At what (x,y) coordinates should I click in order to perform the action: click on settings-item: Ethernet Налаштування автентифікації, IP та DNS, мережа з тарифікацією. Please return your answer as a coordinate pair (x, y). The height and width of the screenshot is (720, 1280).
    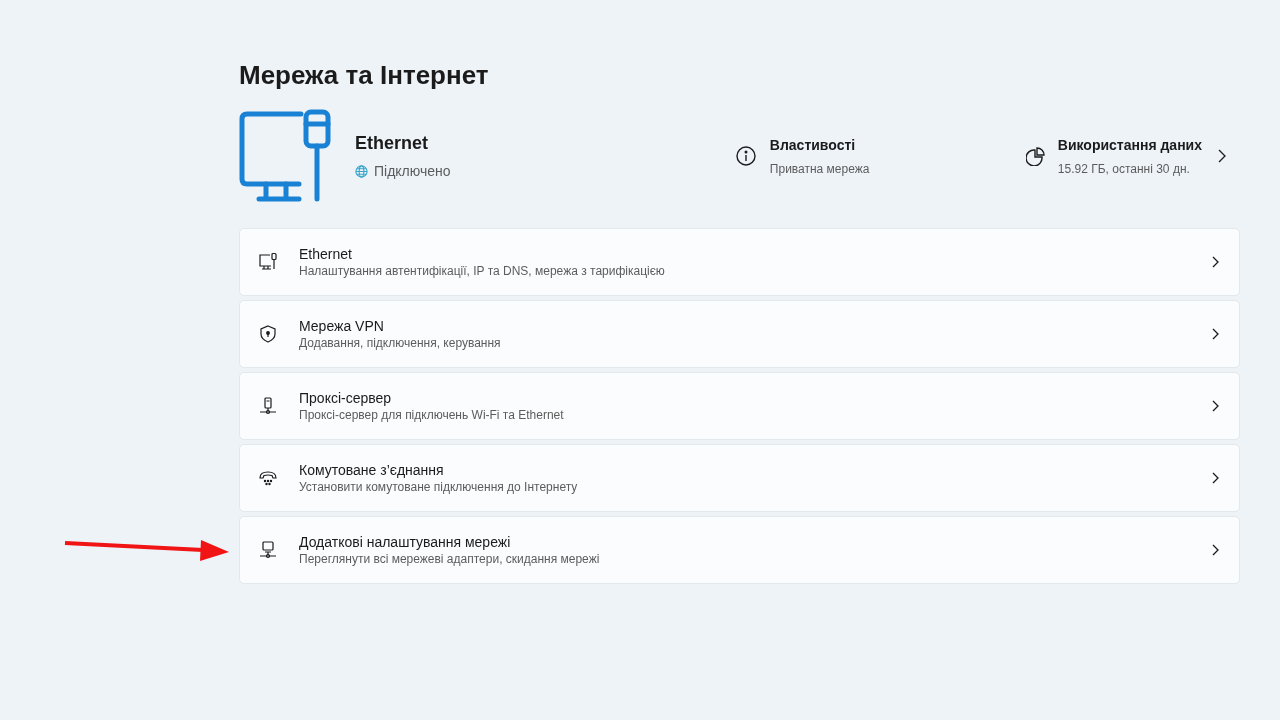
    Looking at the image, I should click on (739, 262).